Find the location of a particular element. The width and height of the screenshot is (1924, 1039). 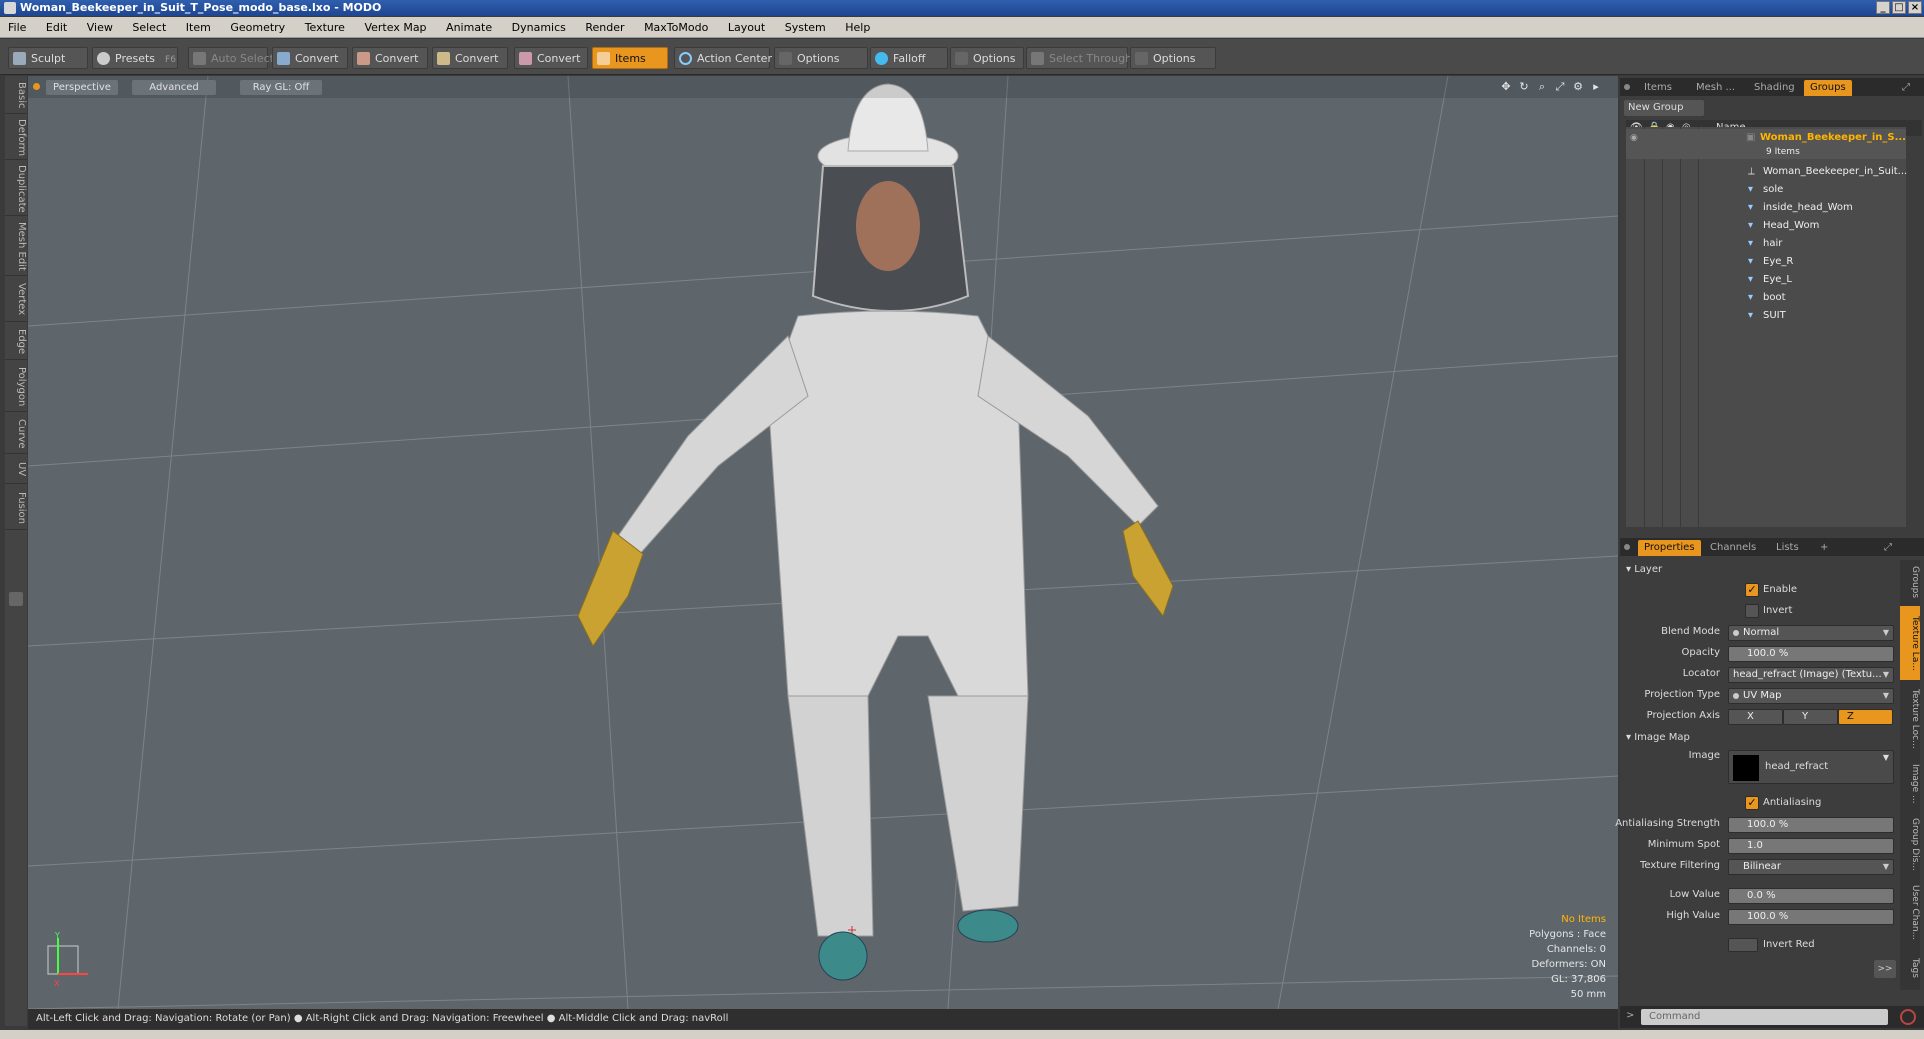

add-tab-button: + is located at coordinates (1824, 548).